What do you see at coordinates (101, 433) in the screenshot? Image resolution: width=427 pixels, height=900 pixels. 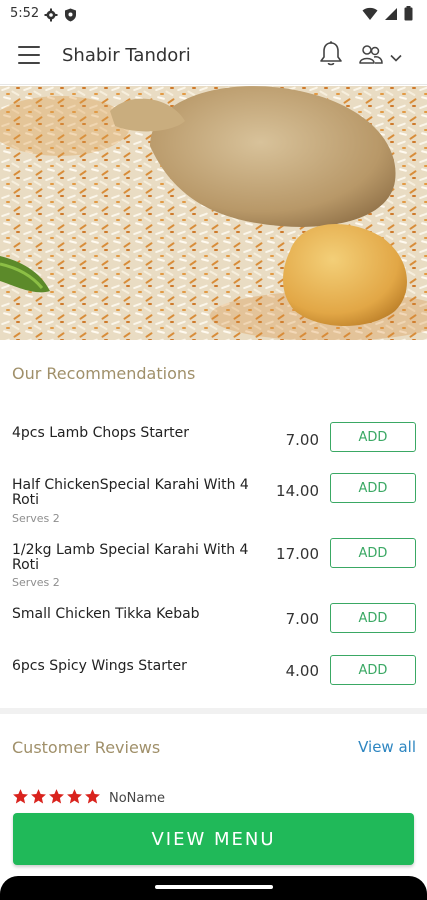 I see `item-name: 4pcs Lamb Chops Starter` at bounding box center [101, 433].